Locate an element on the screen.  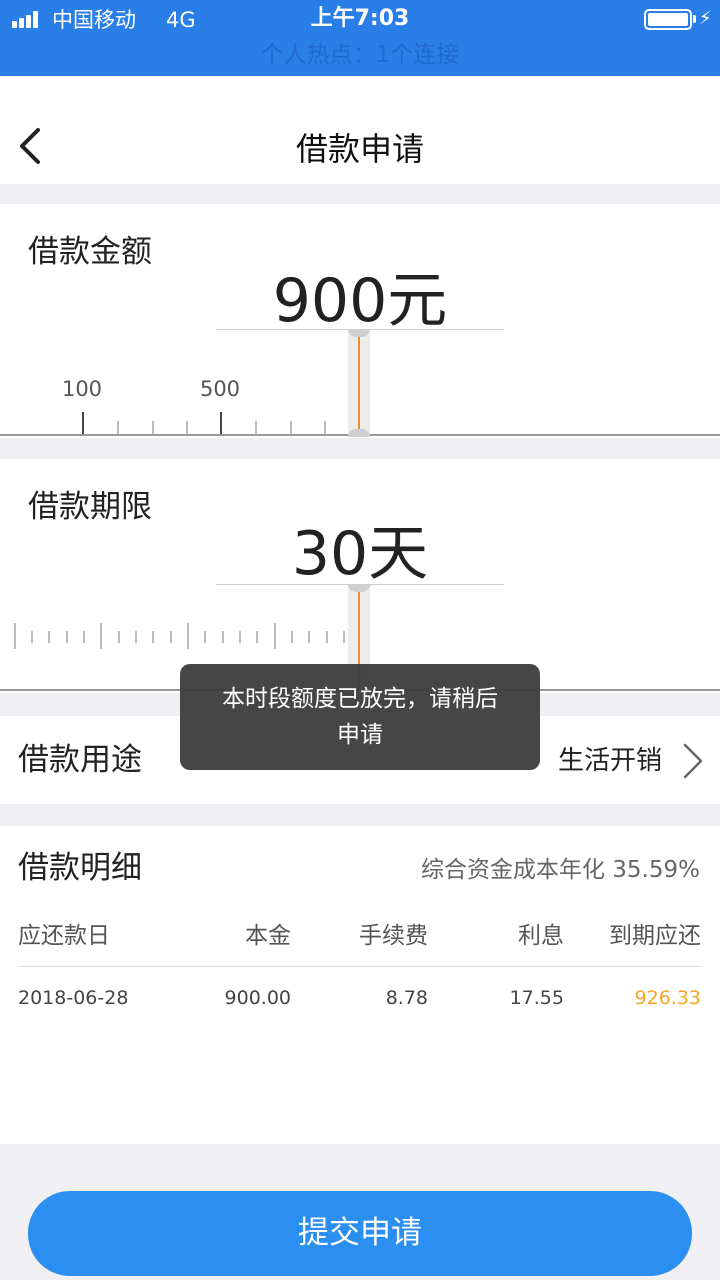
ruler-label-500: 500 is located at coordinates (220, 389).